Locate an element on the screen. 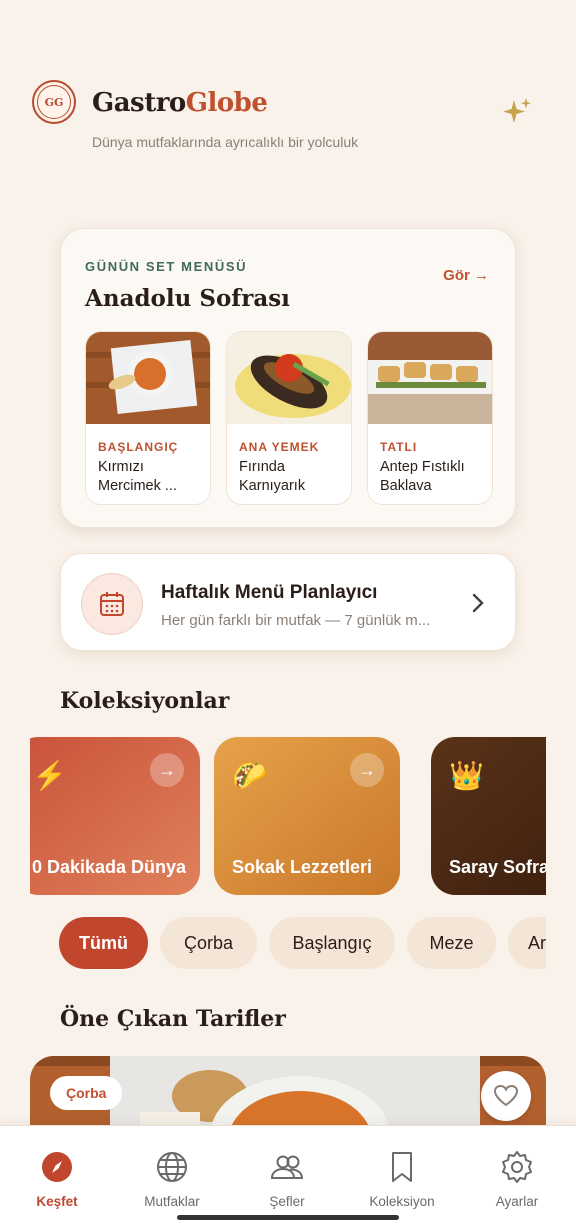 This screenshot has height=1230, width=576. nav-cuisines: Mutfaklar is located at coordinates (172, 1176).